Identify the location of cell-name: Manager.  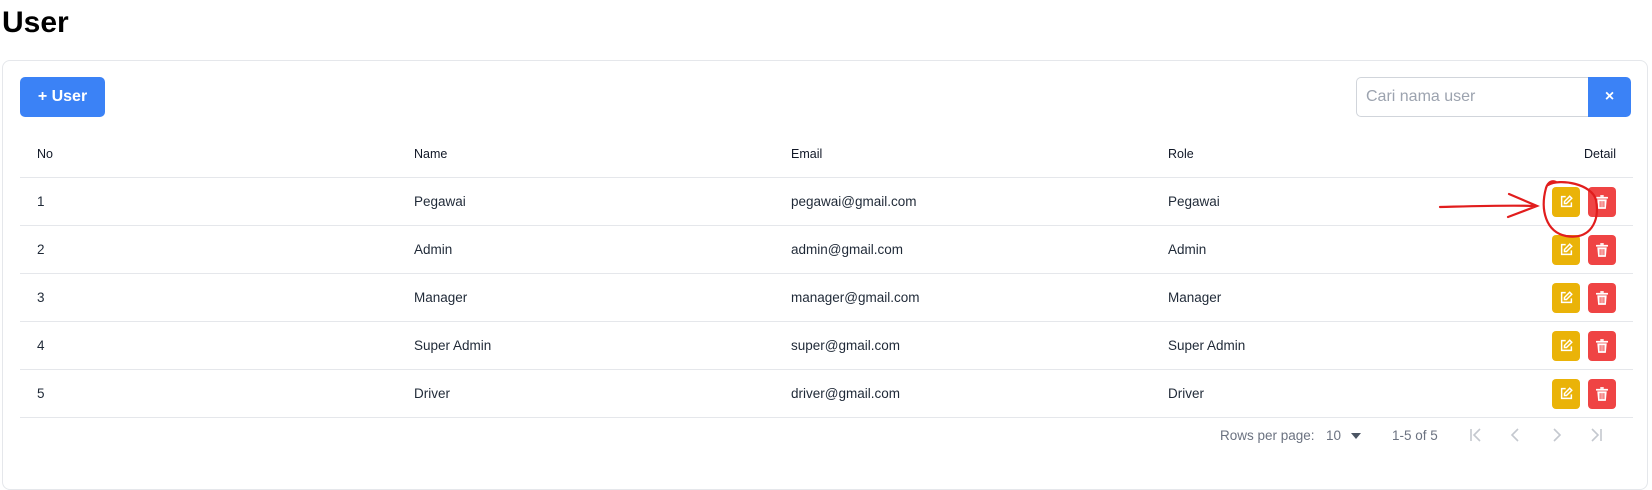
(602, 297).